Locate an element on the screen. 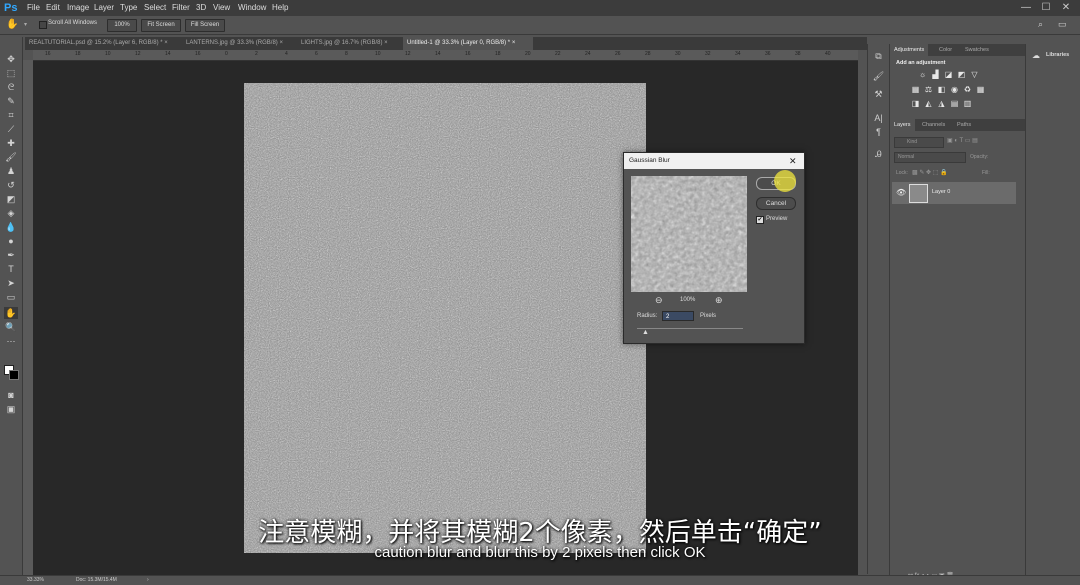 This screenshot has width=1080, height=585. tab-adjustments: Adjustments is located at coordinates (909, 50).